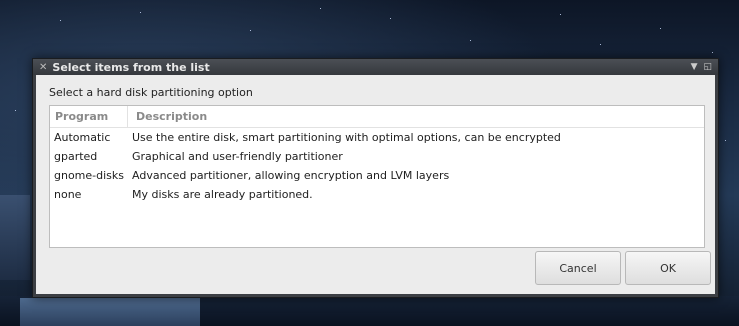  What do you see at coordinates (167, 116) in the screenshot?
I see `column-header-description: Description` at bounding box center [167, 116].